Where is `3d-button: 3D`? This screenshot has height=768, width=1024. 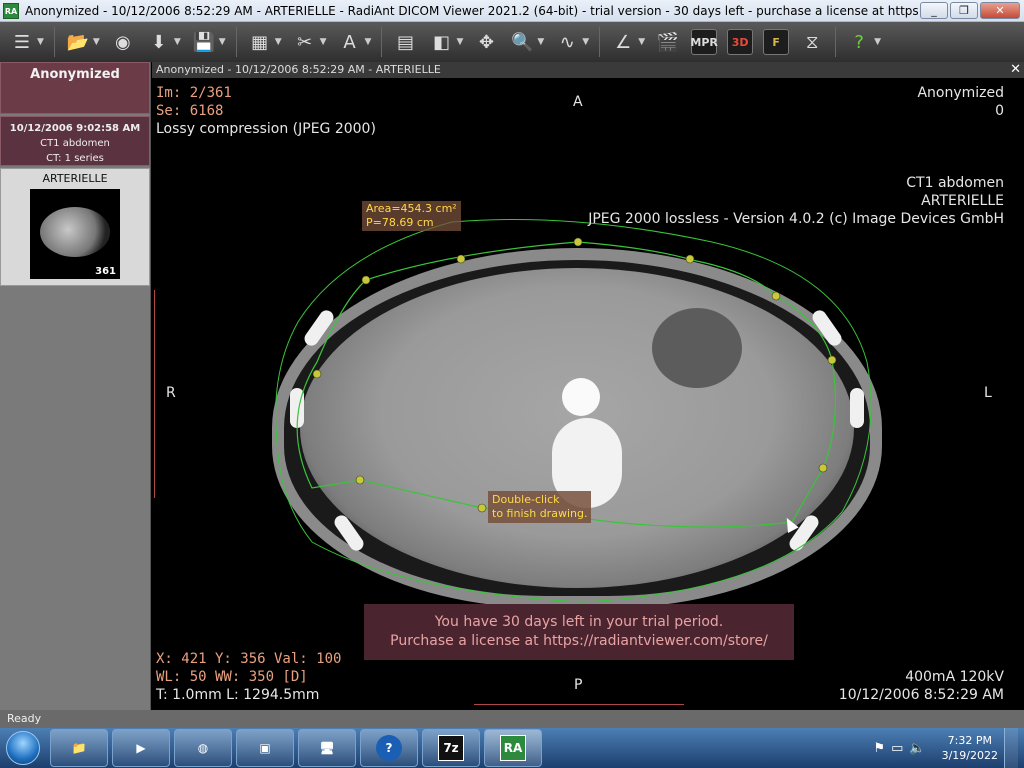 3d-button: 3D is located at coordinates (740, 42).